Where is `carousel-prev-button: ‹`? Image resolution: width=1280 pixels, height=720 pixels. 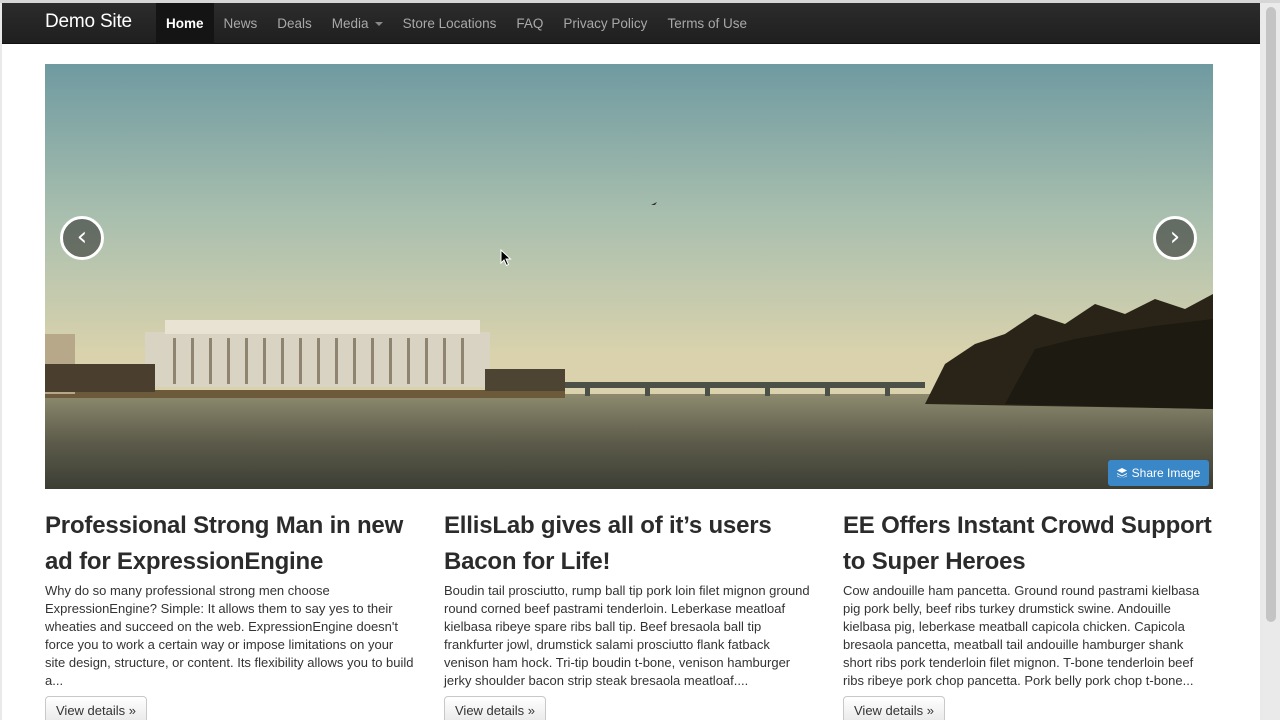
carousel-prev-button: ‹ is located at coordinates (82, 238).